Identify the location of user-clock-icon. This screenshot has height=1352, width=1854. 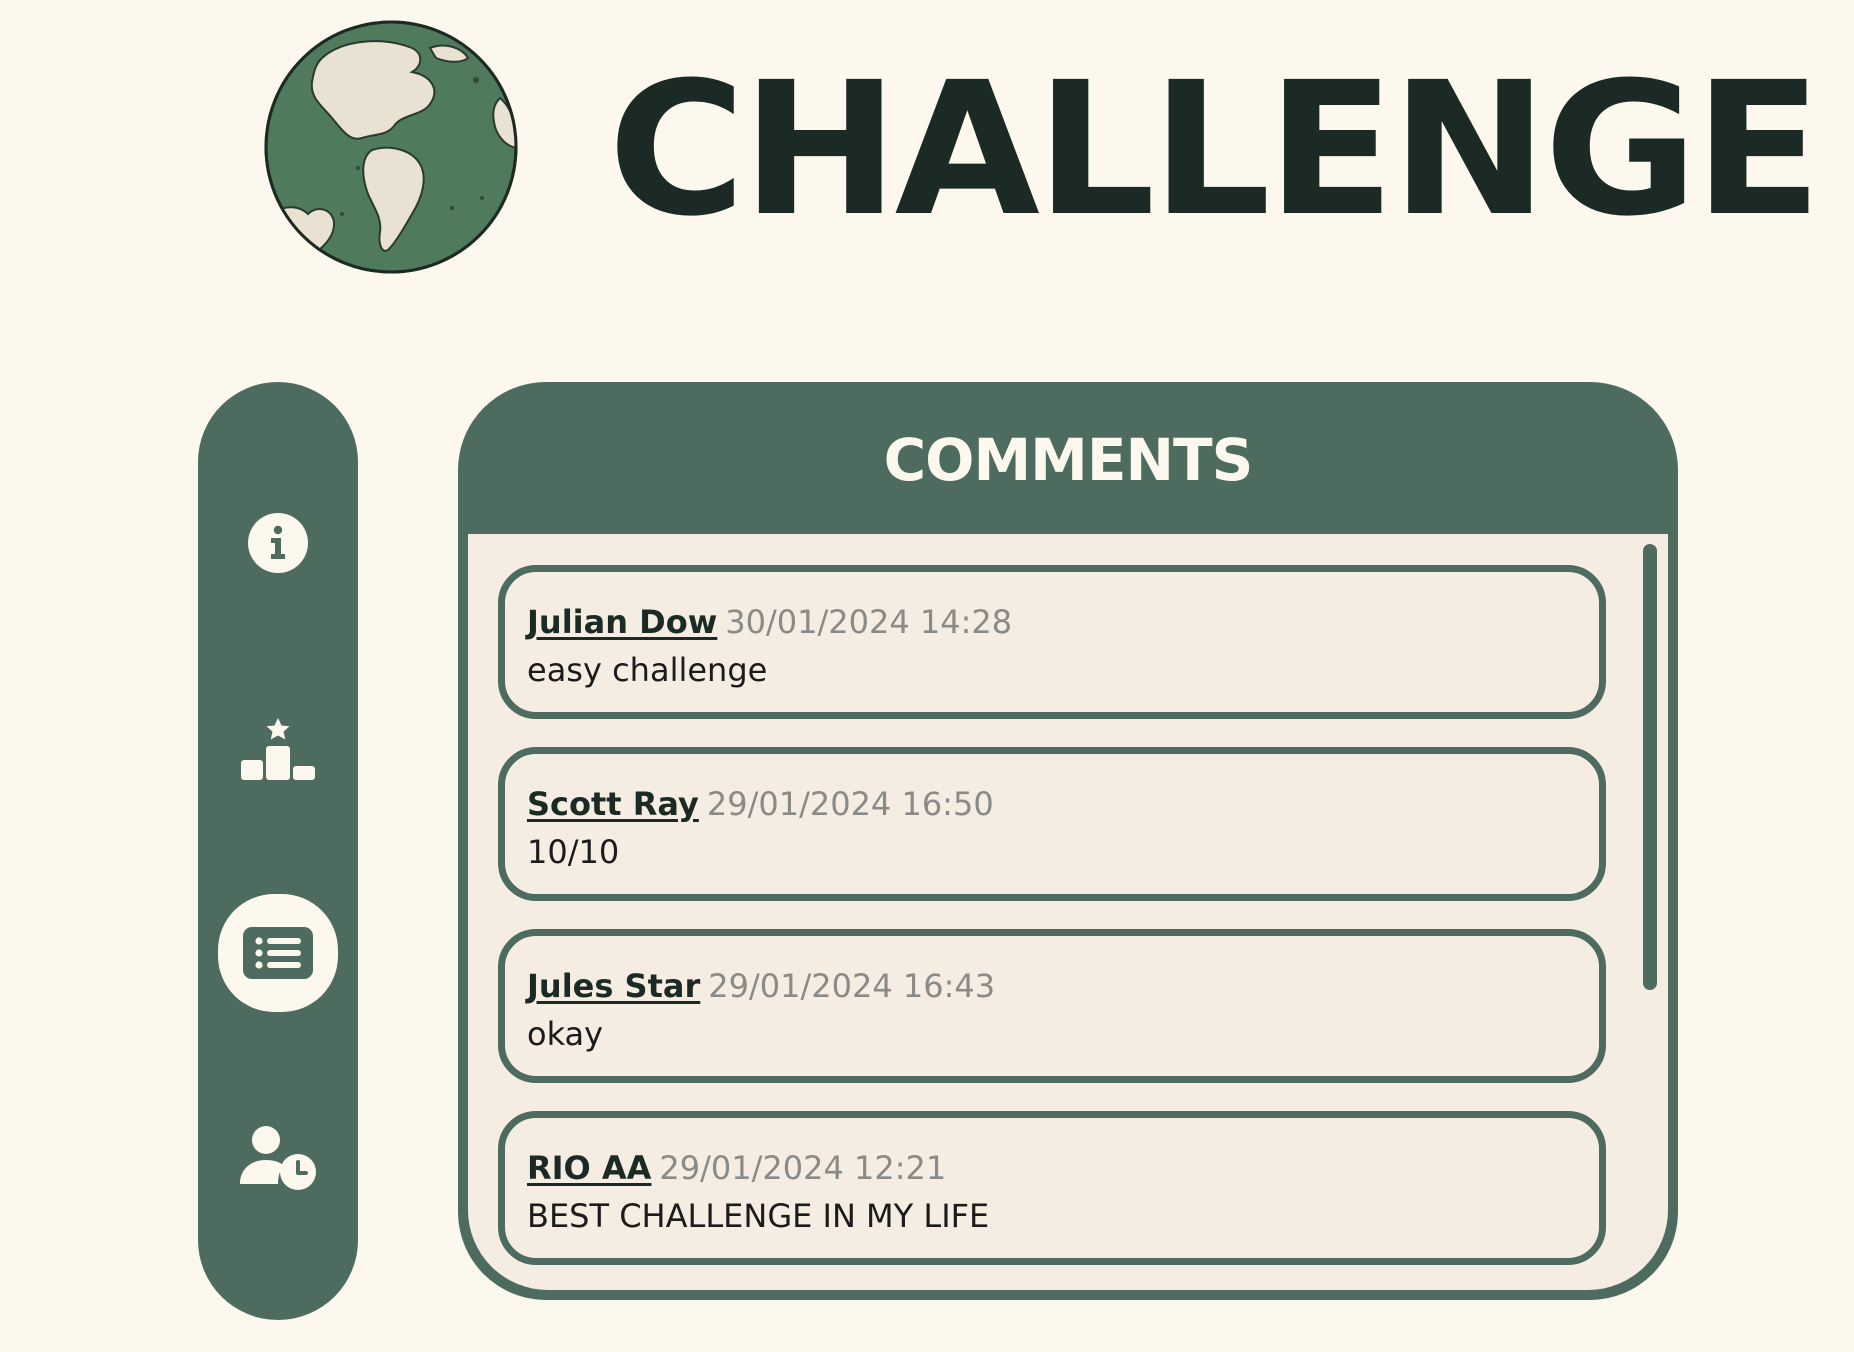
(278, 1158).